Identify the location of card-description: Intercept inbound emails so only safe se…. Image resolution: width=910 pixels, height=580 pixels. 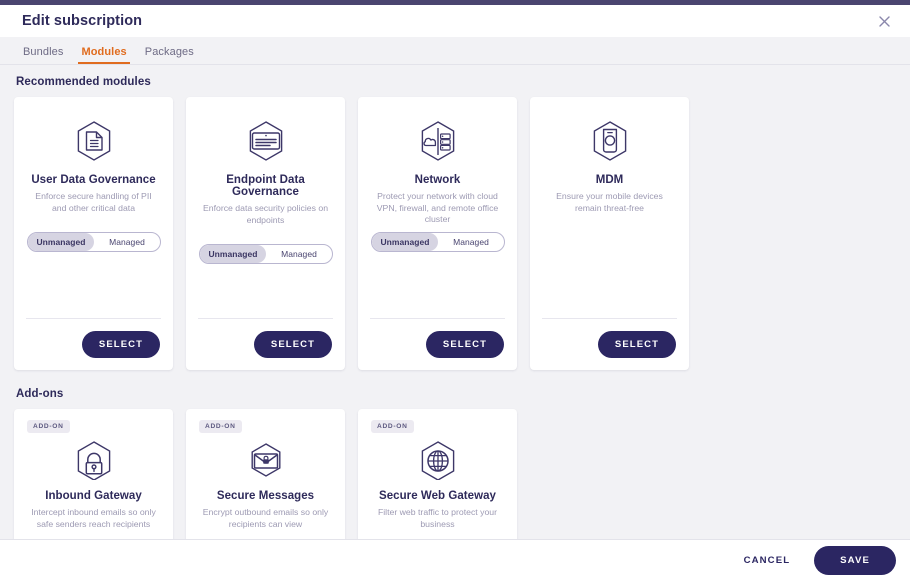
(93, 518).